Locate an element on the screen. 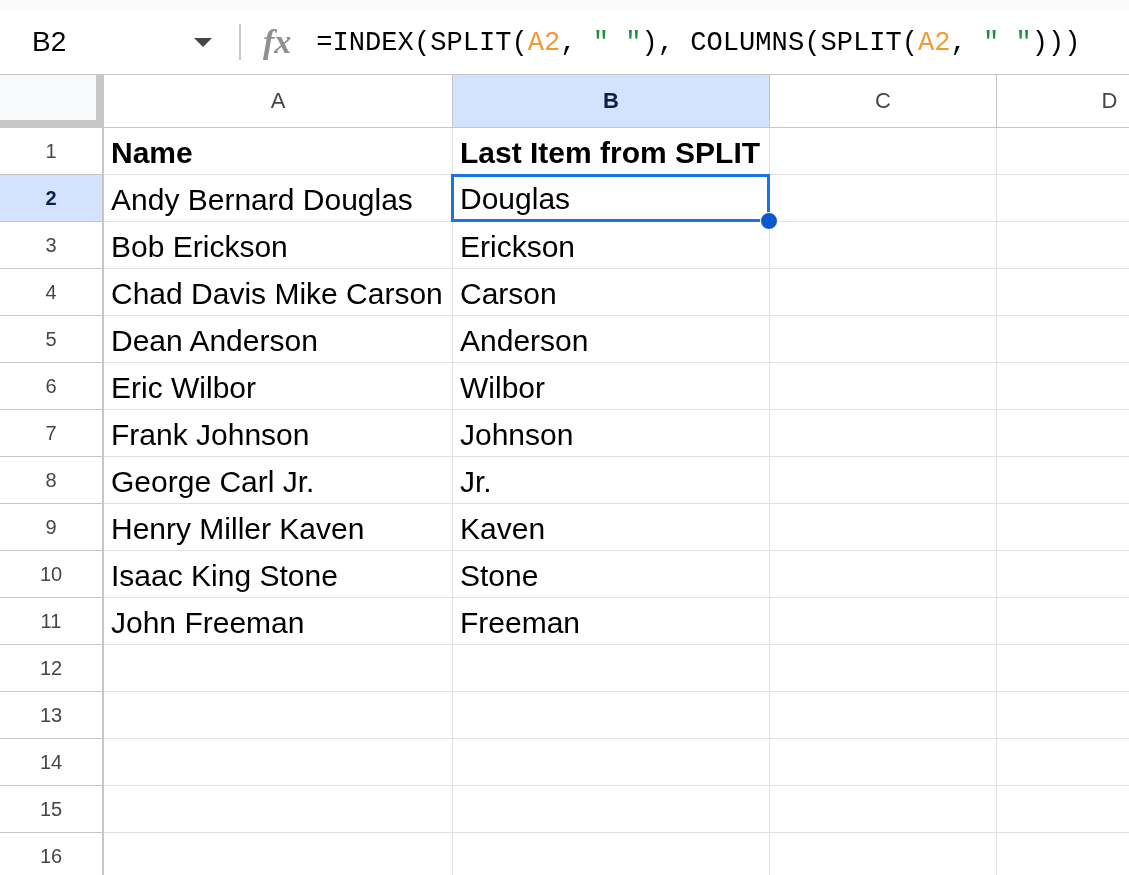  table-cell: Wilbor is located at coordinates (611, 386).